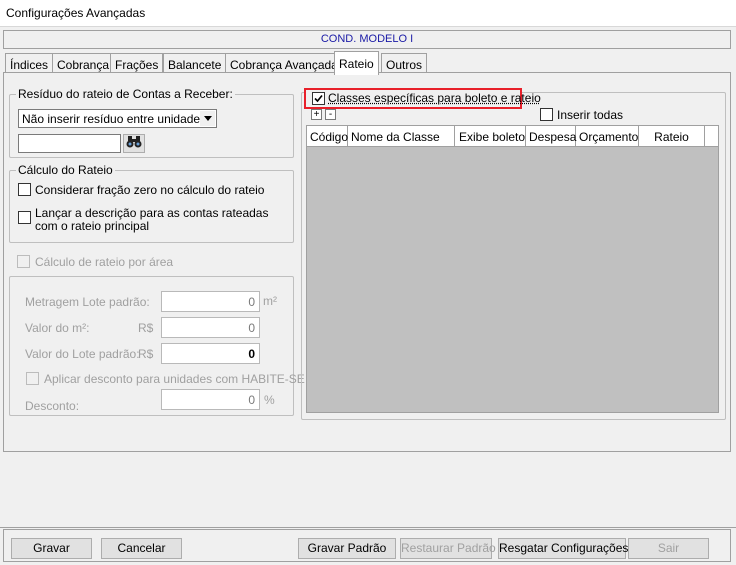 The image size is (736, 565). Describe the element at coordinates (368, 13) in the screenshot. I see `window-titlebar: Configurações Avançadas` at that location.